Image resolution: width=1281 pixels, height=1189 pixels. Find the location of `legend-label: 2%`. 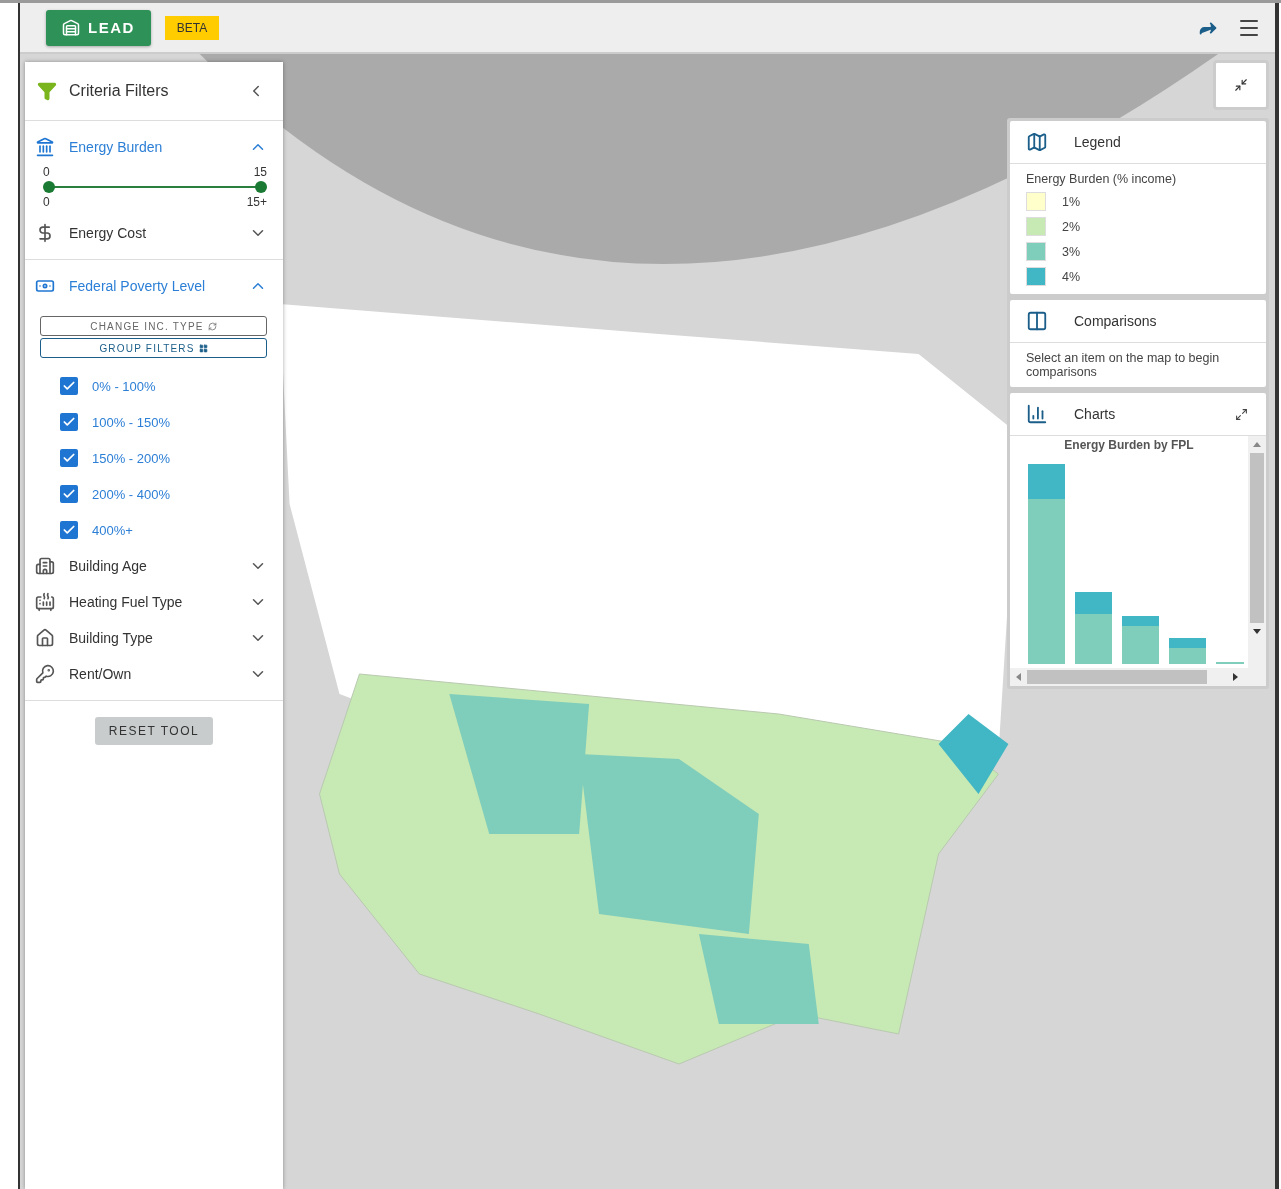

legend-label: 2% is located at coordinates (1071, 226).